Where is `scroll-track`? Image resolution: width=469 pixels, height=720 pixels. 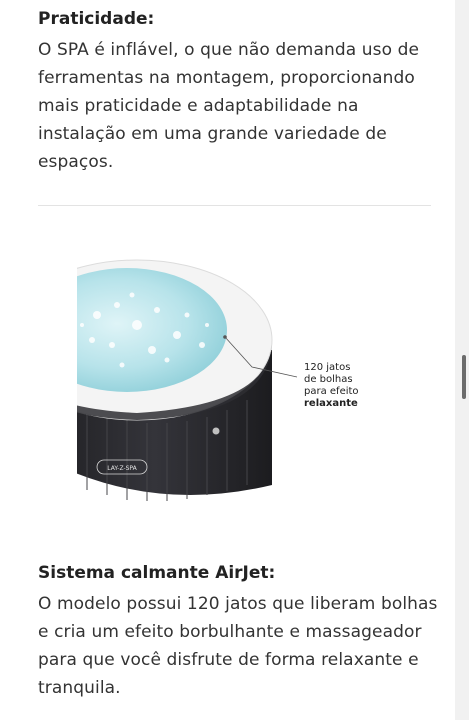
scroll-track is located at coordinates (462, 360).